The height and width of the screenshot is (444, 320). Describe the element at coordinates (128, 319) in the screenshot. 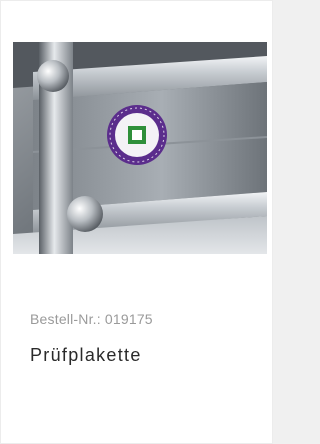

I see `order-number-value: 019175` at that location.